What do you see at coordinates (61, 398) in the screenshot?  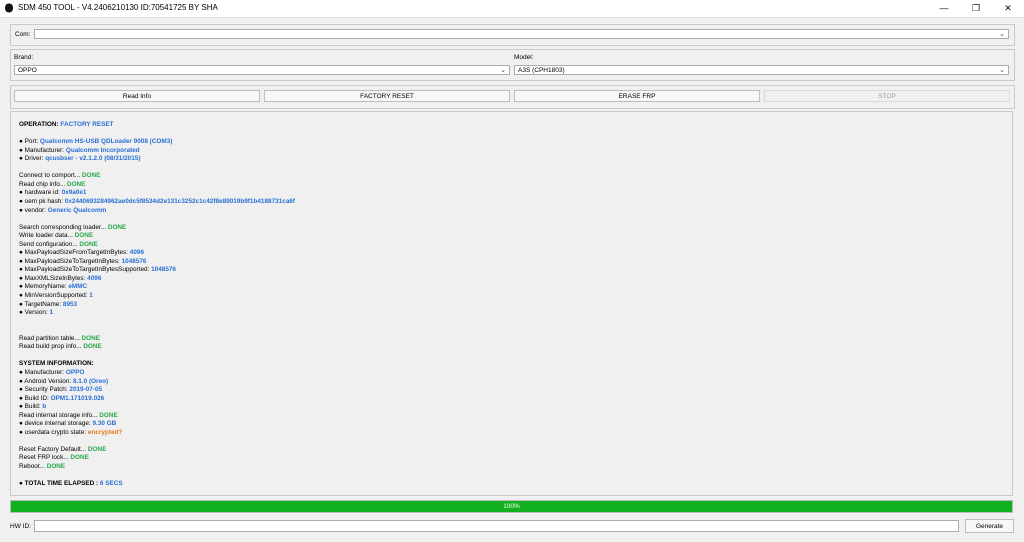 I see `log-line: ● Build ID: OPM1.171019.026` at bounding box center [61, 398].